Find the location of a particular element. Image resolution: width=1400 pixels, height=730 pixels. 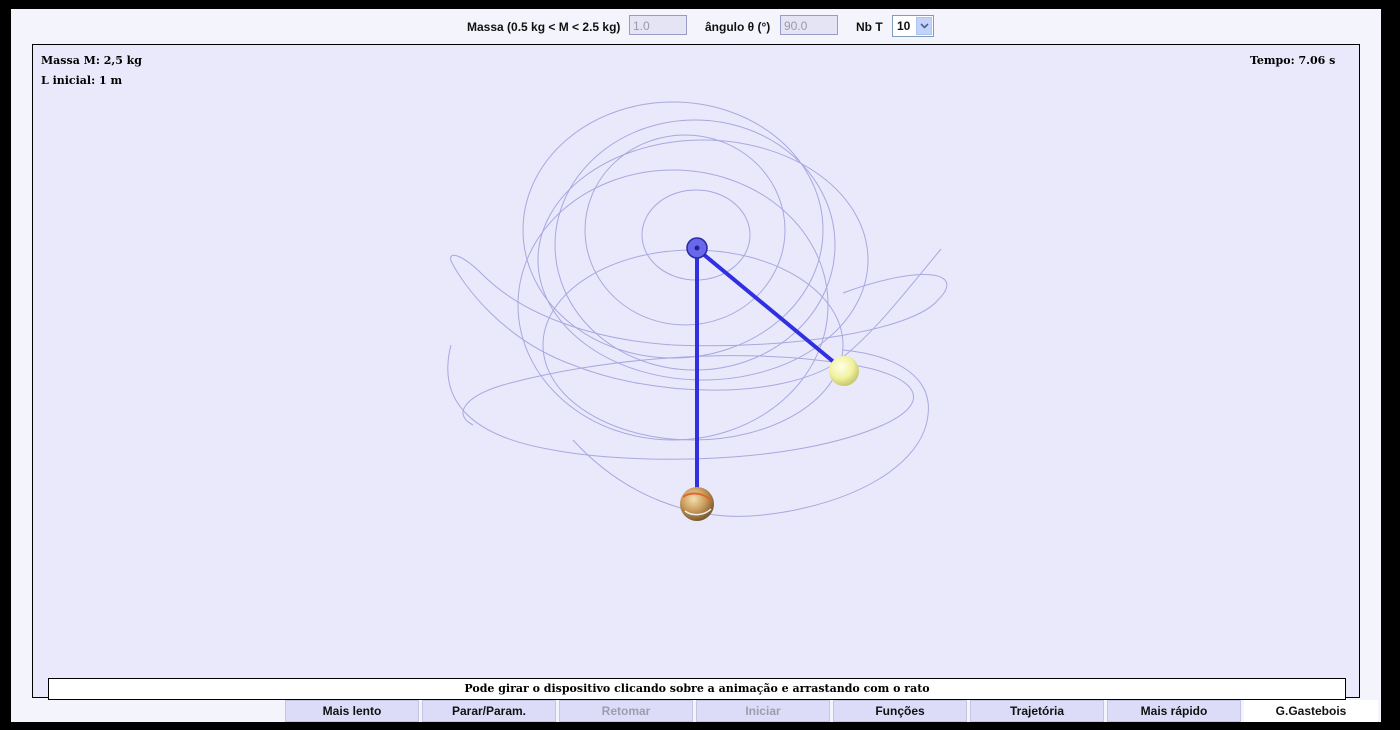

functions-button: Funções is located at coordinates (900, 711).